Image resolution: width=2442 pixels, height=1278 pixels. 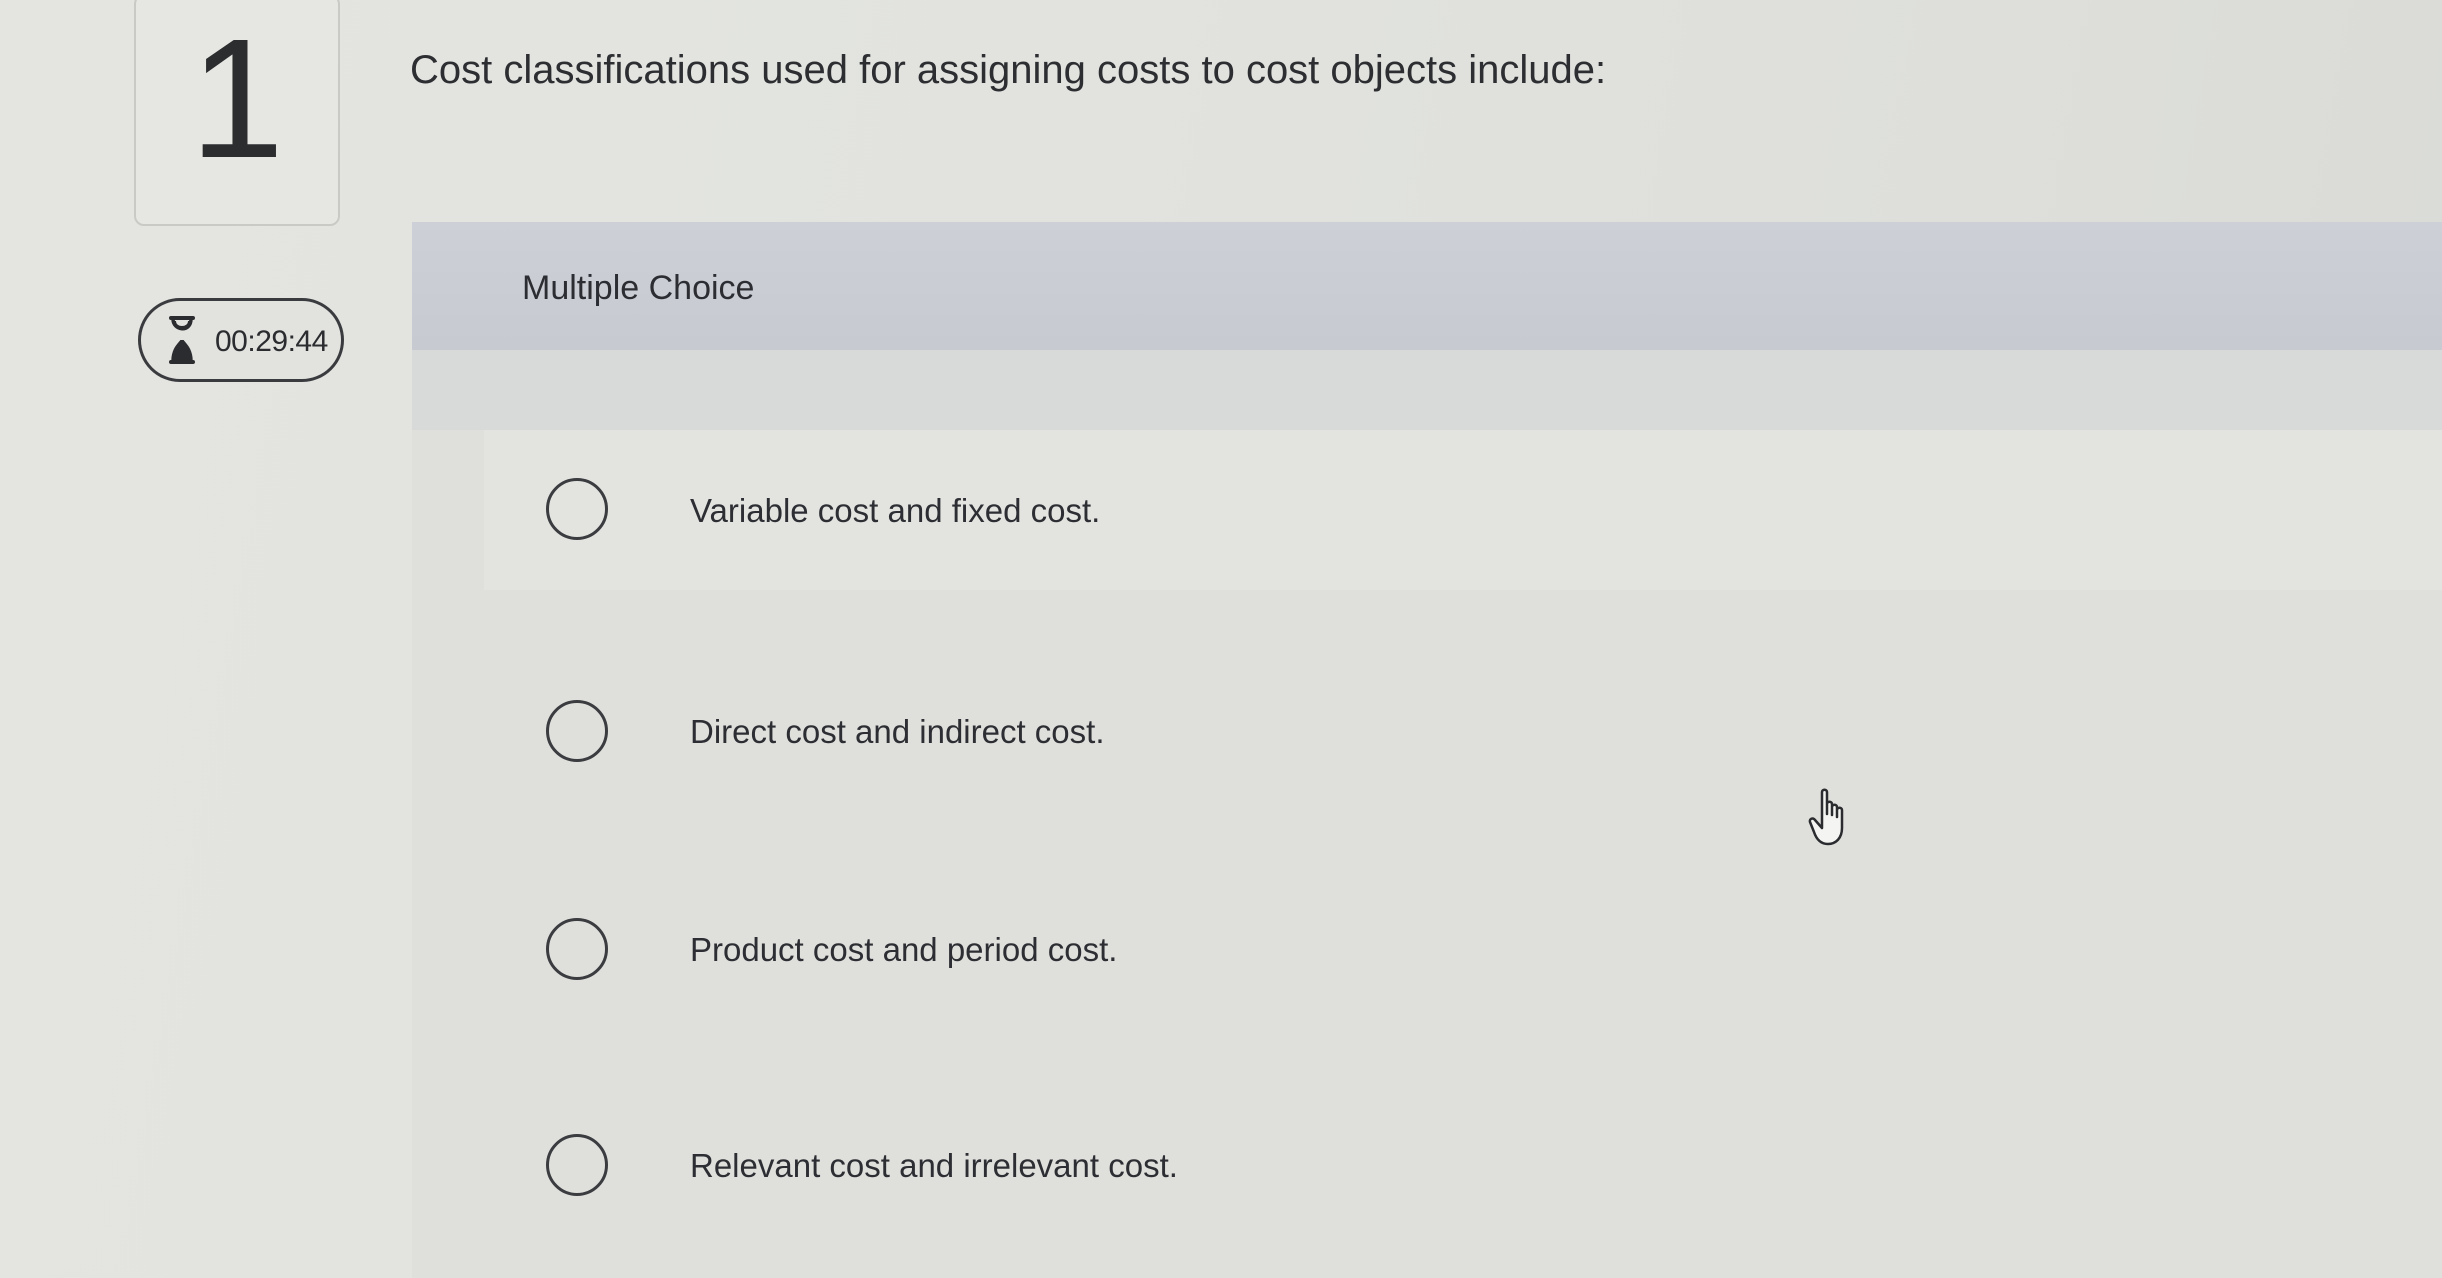 What do you see at coordinates (271, 341) in the screenshot?
I see `timer-value: 00:29:44` at bounding box center [271, 341].